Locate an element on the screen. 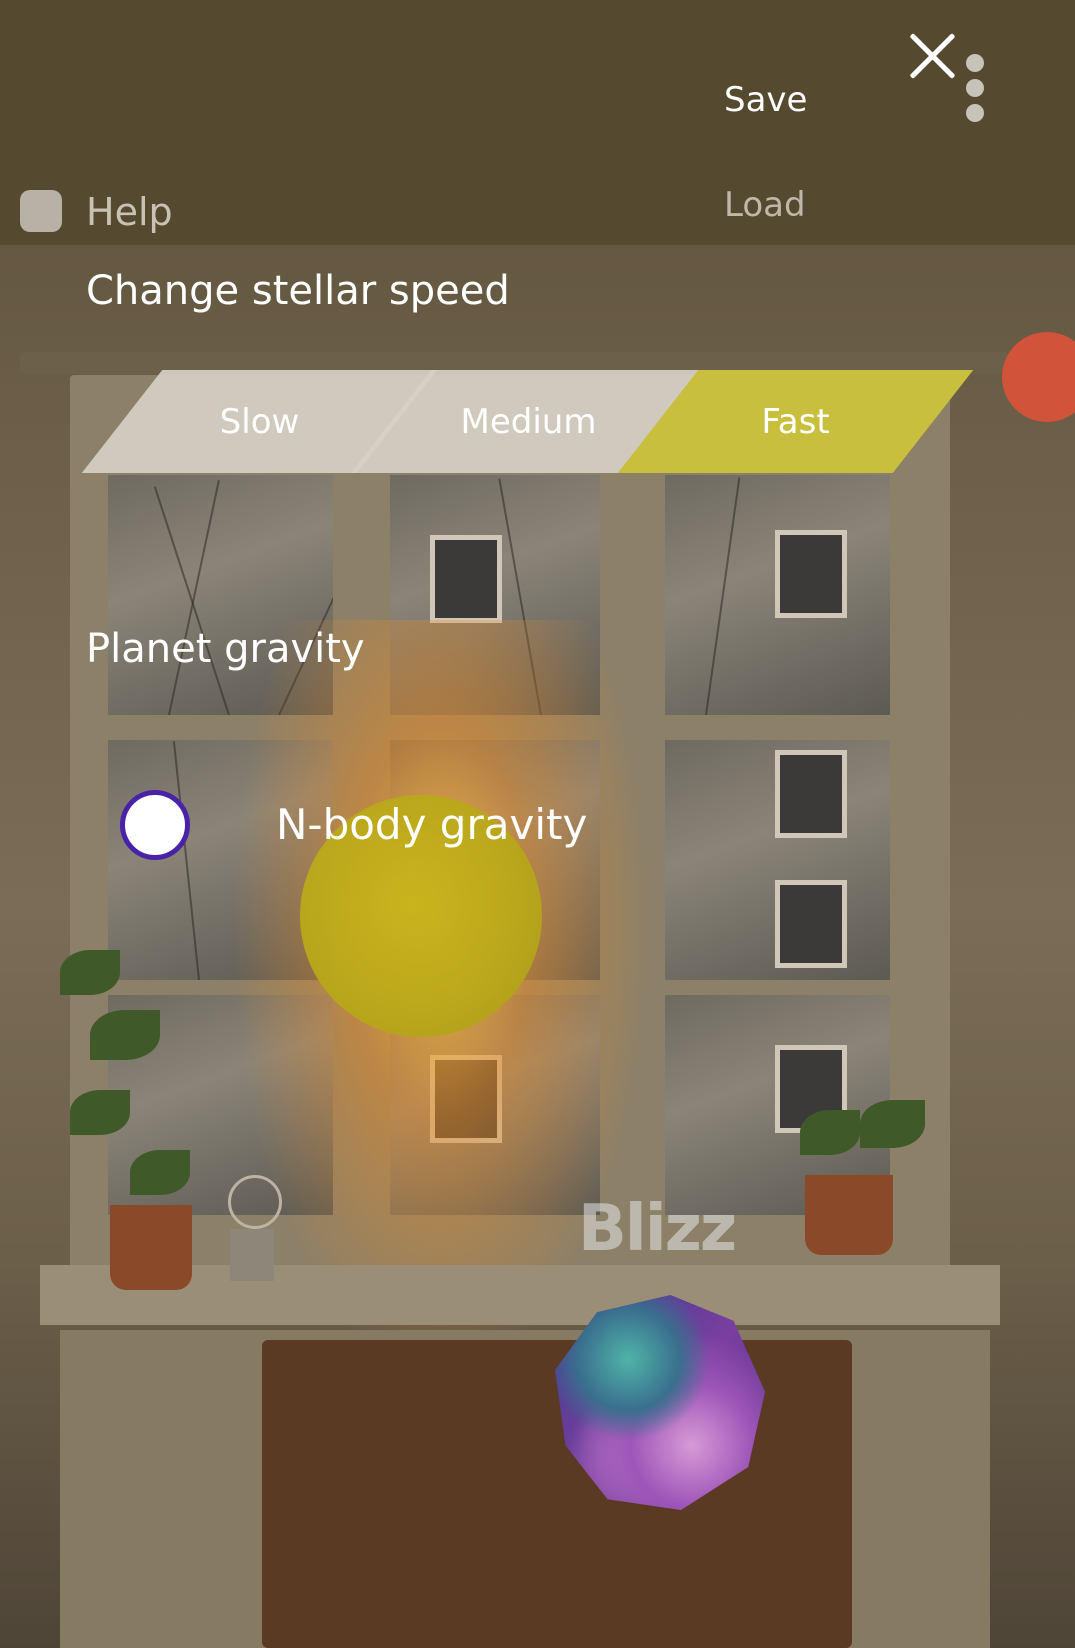  edge-indicator is located at coordinates (1038, 377).